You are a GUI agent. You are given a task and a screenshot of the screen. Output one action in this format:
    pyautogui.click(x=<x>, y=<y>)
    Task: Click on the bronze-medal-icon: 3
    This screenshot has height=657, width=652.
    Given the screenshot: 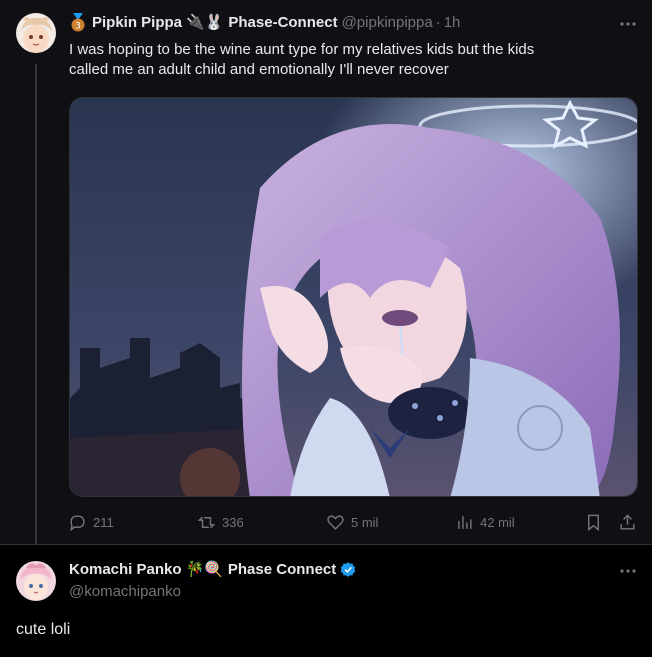 What is the action you would take?
    pyautogui.click(x=78, y=23)
    